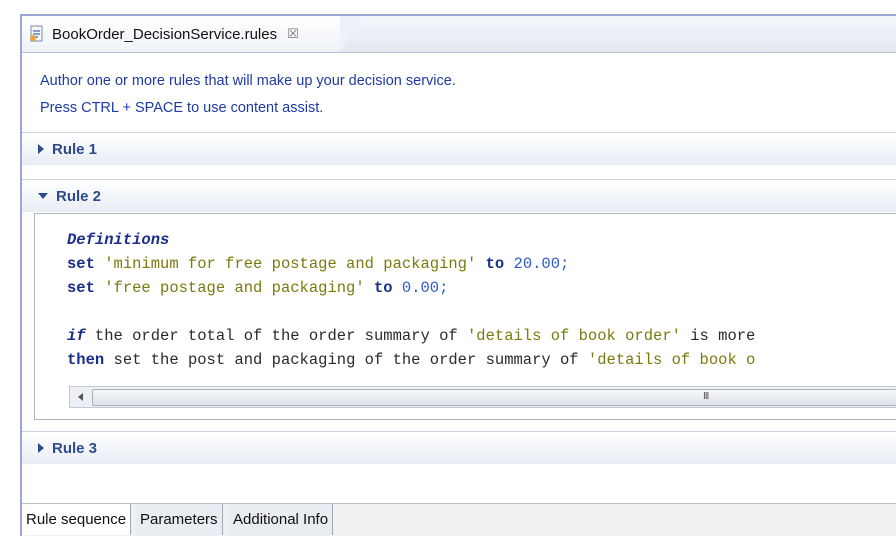 This screenshot has height=536, width=896. What do you see at coordinates (293, 34) in the screenshot?
I see `close-icon: ☒` at bounding box center [293, 34].